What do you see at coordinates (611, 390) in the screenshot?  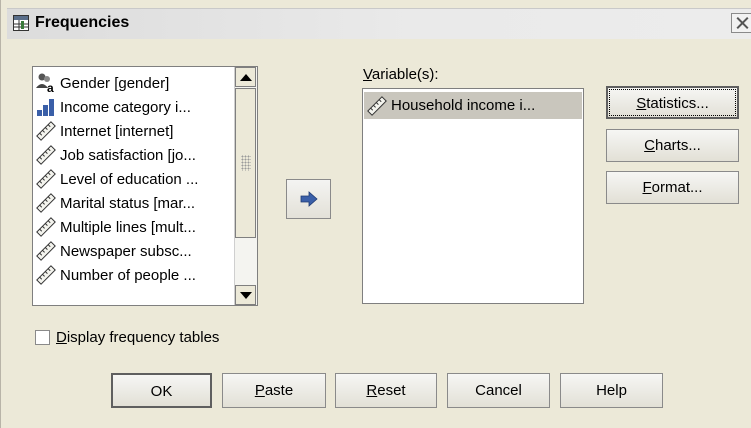 I see `help-button: Help` at bounding box center [611, 390].